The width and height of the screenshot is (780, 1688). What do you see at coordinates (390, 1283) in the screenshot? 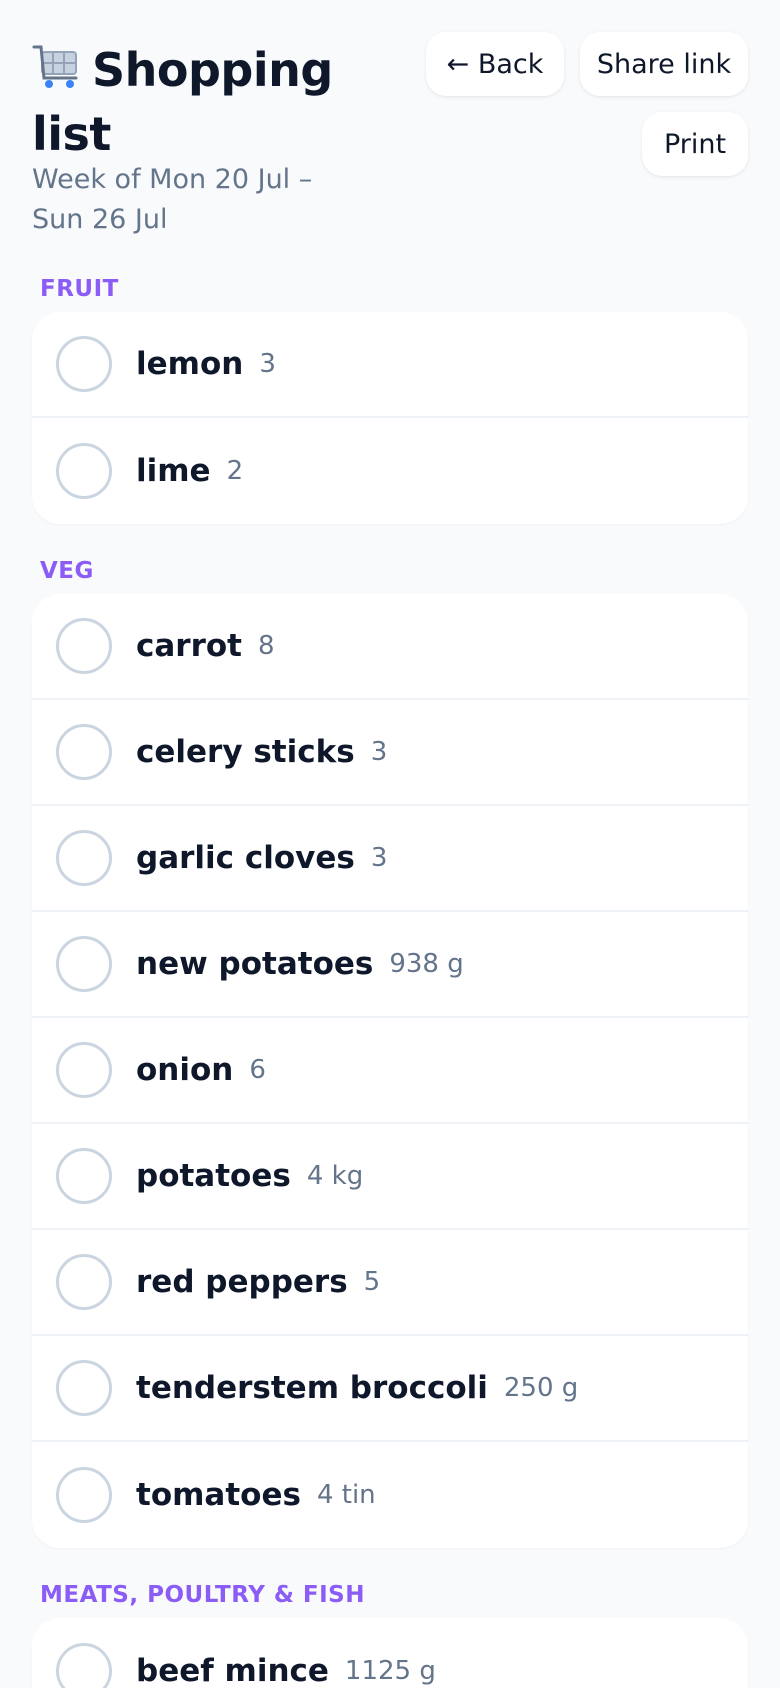
I see `list-item: red peppers 5` at bounding box center [390, 1283].